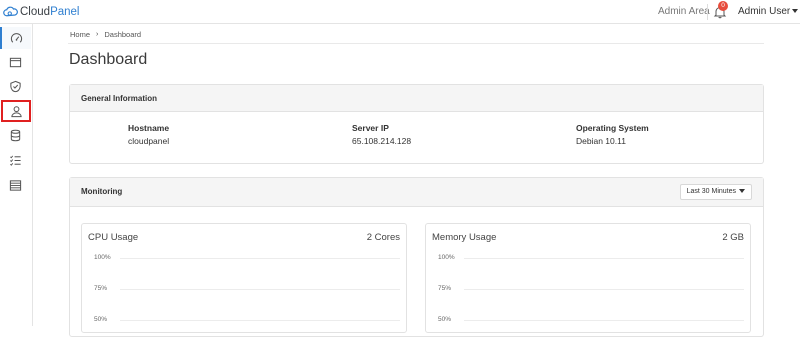 This screenshot has height=337, width=800. Describe the element at coordinates (400, 12) in the screenshot. I see `top-bar: Cloud Panel Admin Area 0 Admin User` at that location.